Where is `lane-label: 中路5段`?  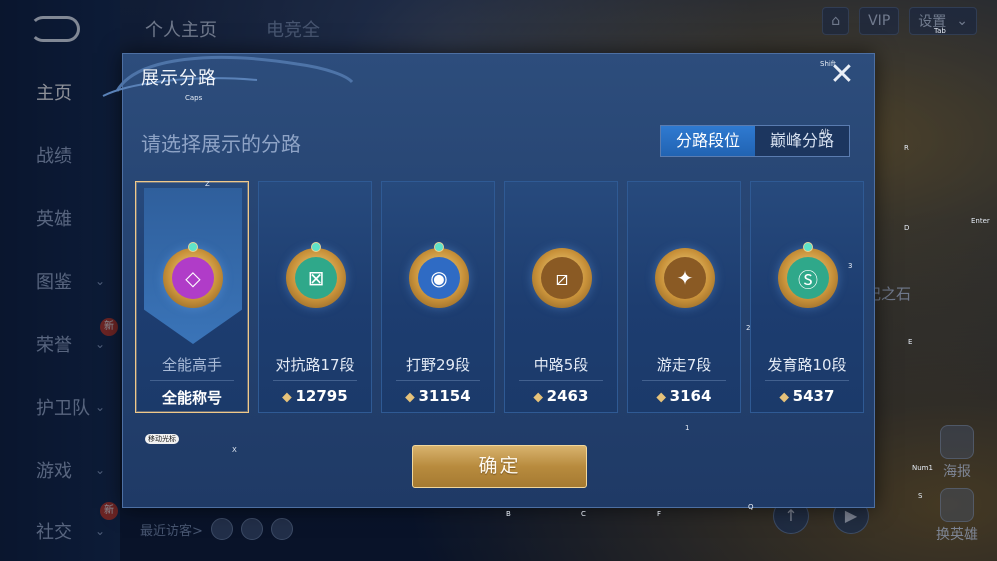 lane-label: 中路5段 is located at coordinates (561, 365).